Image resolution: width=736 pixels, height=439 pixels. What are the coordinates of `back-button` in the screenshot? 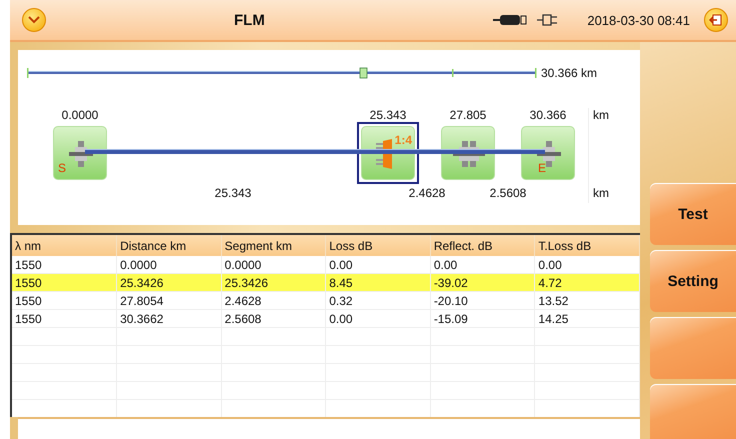 It's located at (716, 20).